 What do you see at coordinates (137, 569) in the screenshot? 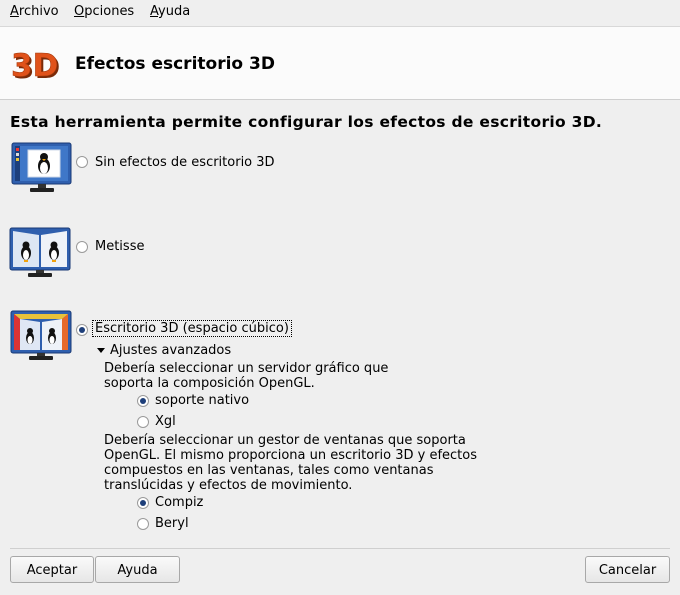
I see `help-button: Ayuda` at bounding box center [137, 569].